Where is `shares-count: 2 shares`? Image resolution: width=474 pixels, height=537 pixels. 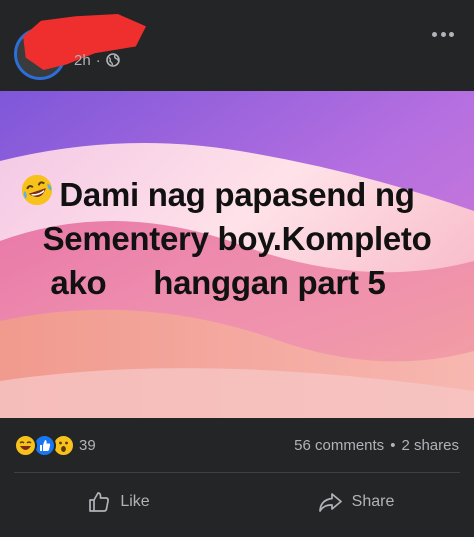
shares-count: 2 shares is located at coordinates (430, 445).